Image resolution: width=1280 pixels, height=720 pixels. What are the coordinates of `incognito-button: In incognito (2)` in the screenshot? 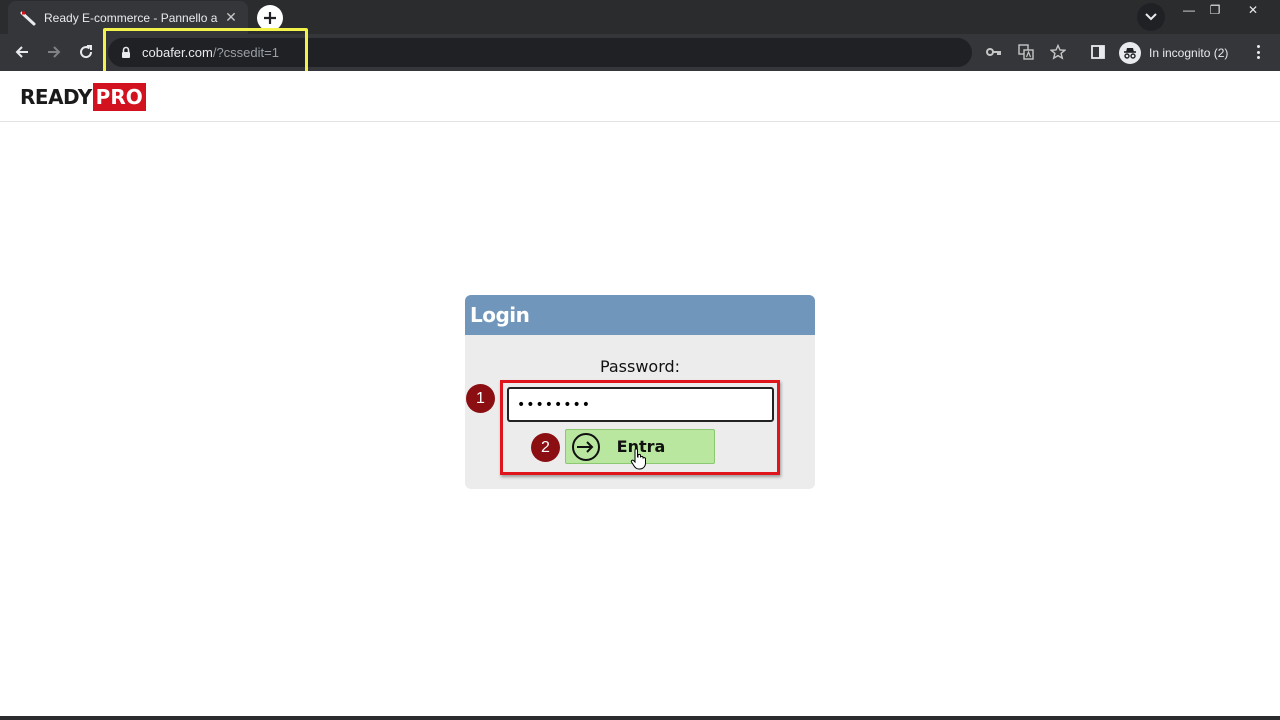 It's located at (1178, 52).